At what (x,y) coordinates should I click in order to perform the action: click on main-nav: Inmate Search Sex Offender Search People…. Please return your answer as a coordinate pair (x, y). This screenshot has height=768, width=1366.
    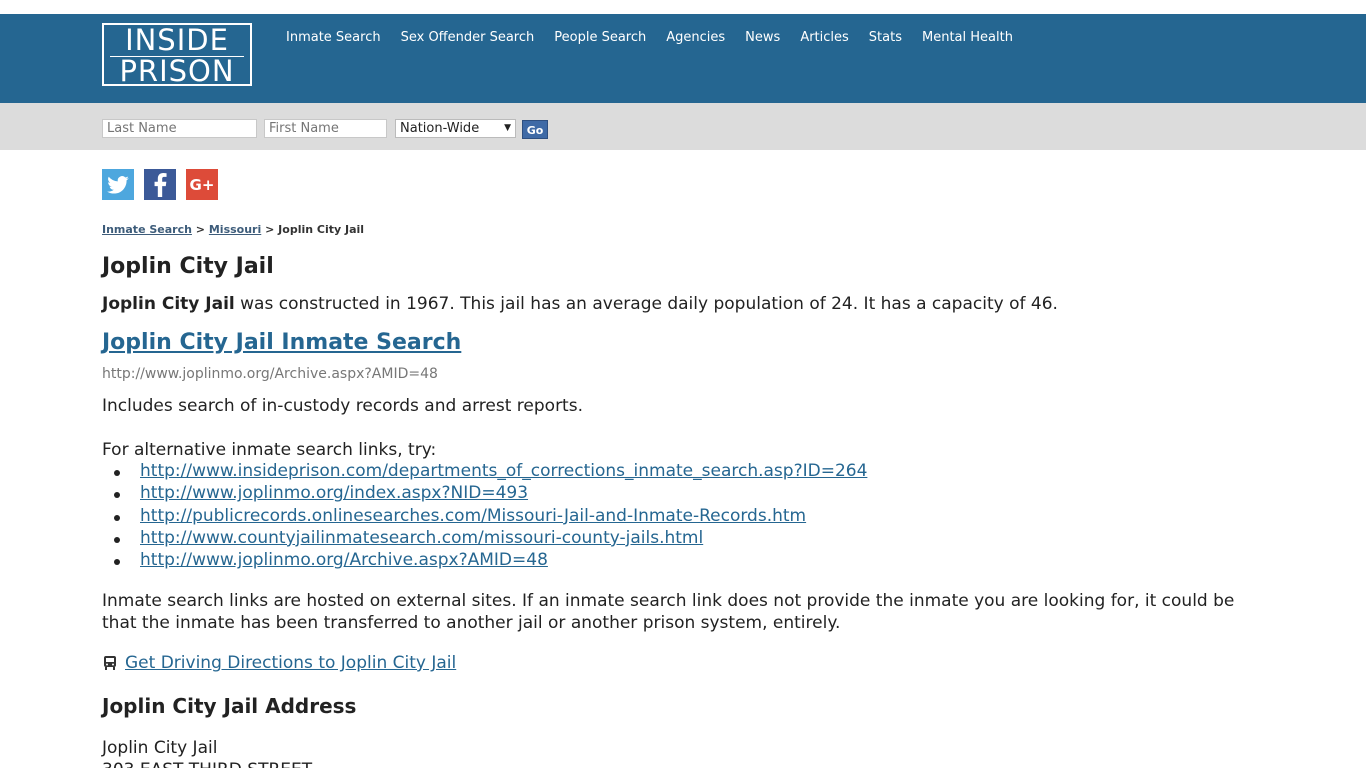
    Looking at the image, I should click on (659, 37).